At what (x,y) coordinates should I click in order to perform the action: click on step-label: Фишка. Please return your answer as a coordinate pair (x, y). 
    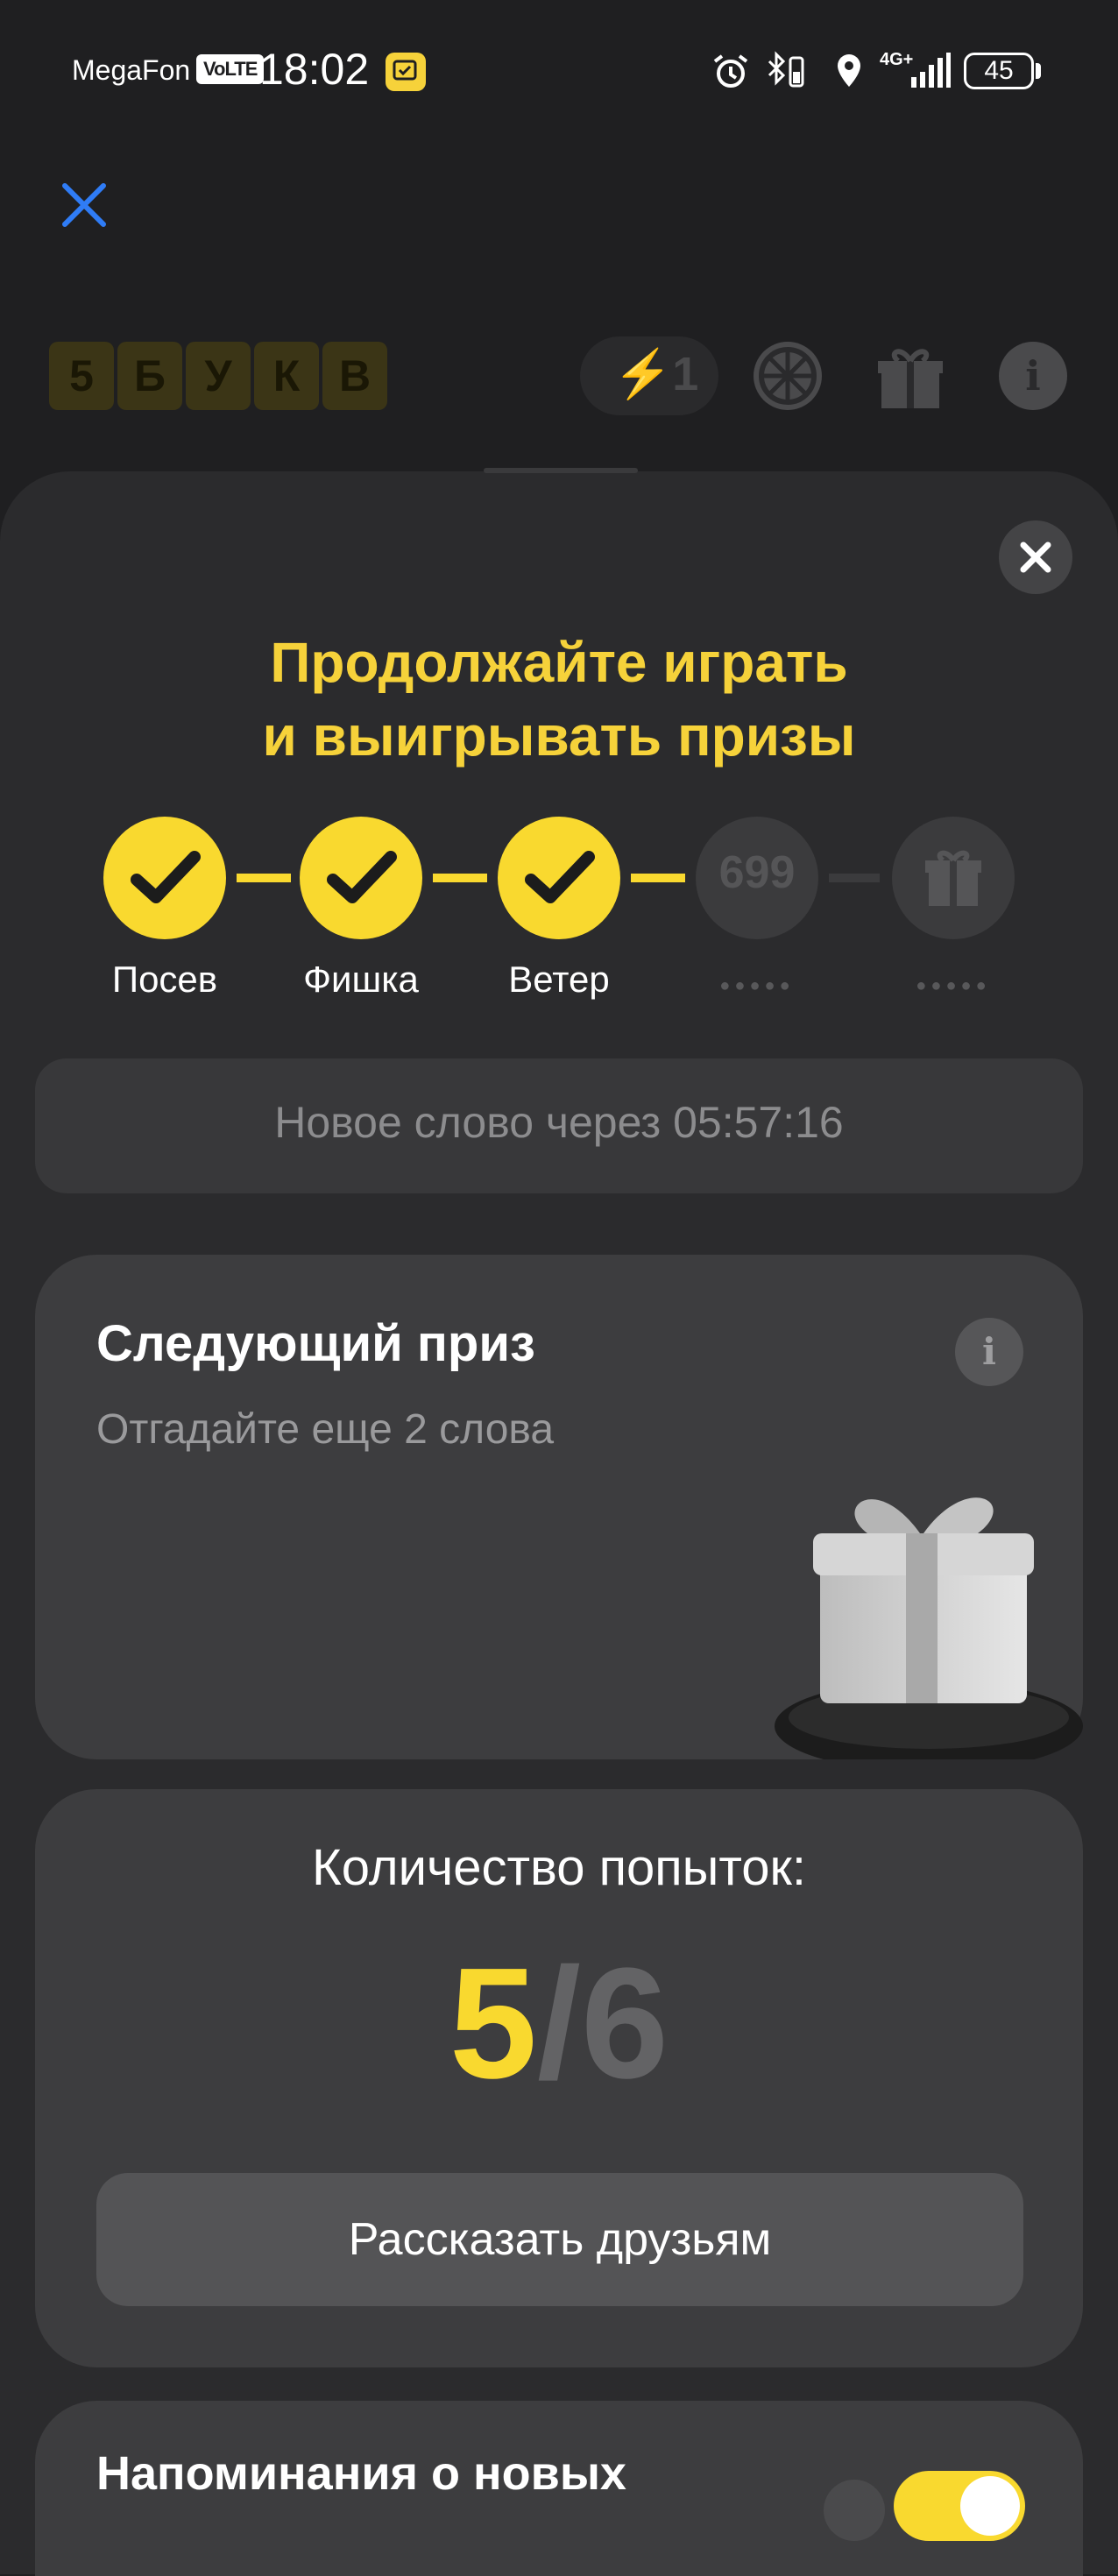
    Looking at the image, I should click on (361, 979).